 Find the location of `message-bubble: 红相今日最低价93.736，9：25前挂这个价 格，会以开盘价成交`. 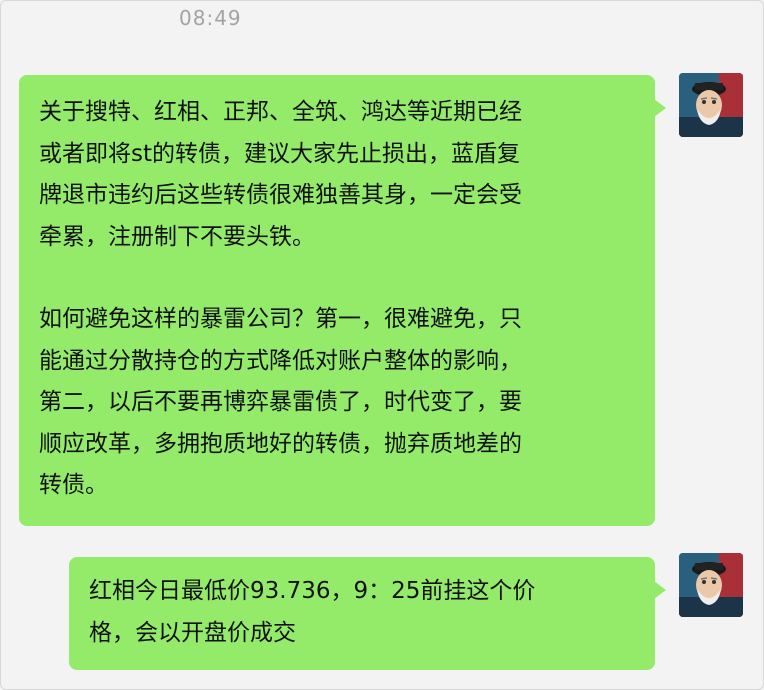

message-bubble: 红相今日最低价93.736，9：25前挂这个价 格，会以开盘价成交 is located at coordinates (367, 613).